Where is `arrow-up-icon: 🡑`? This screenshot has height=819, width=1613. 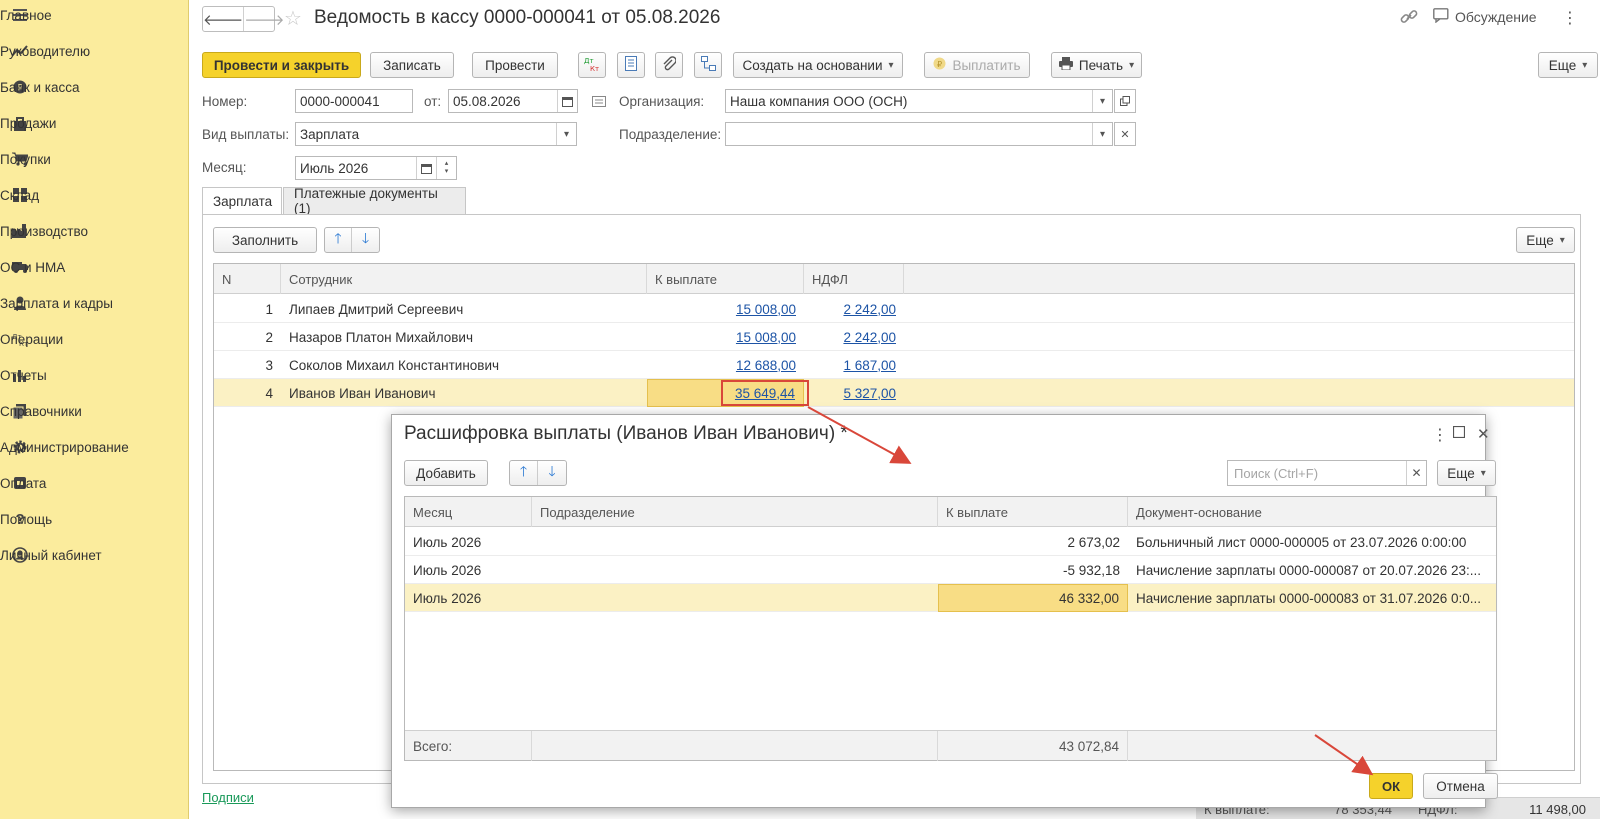
arrow-up-icon: 🡑 is located at coordinates (338, 238).